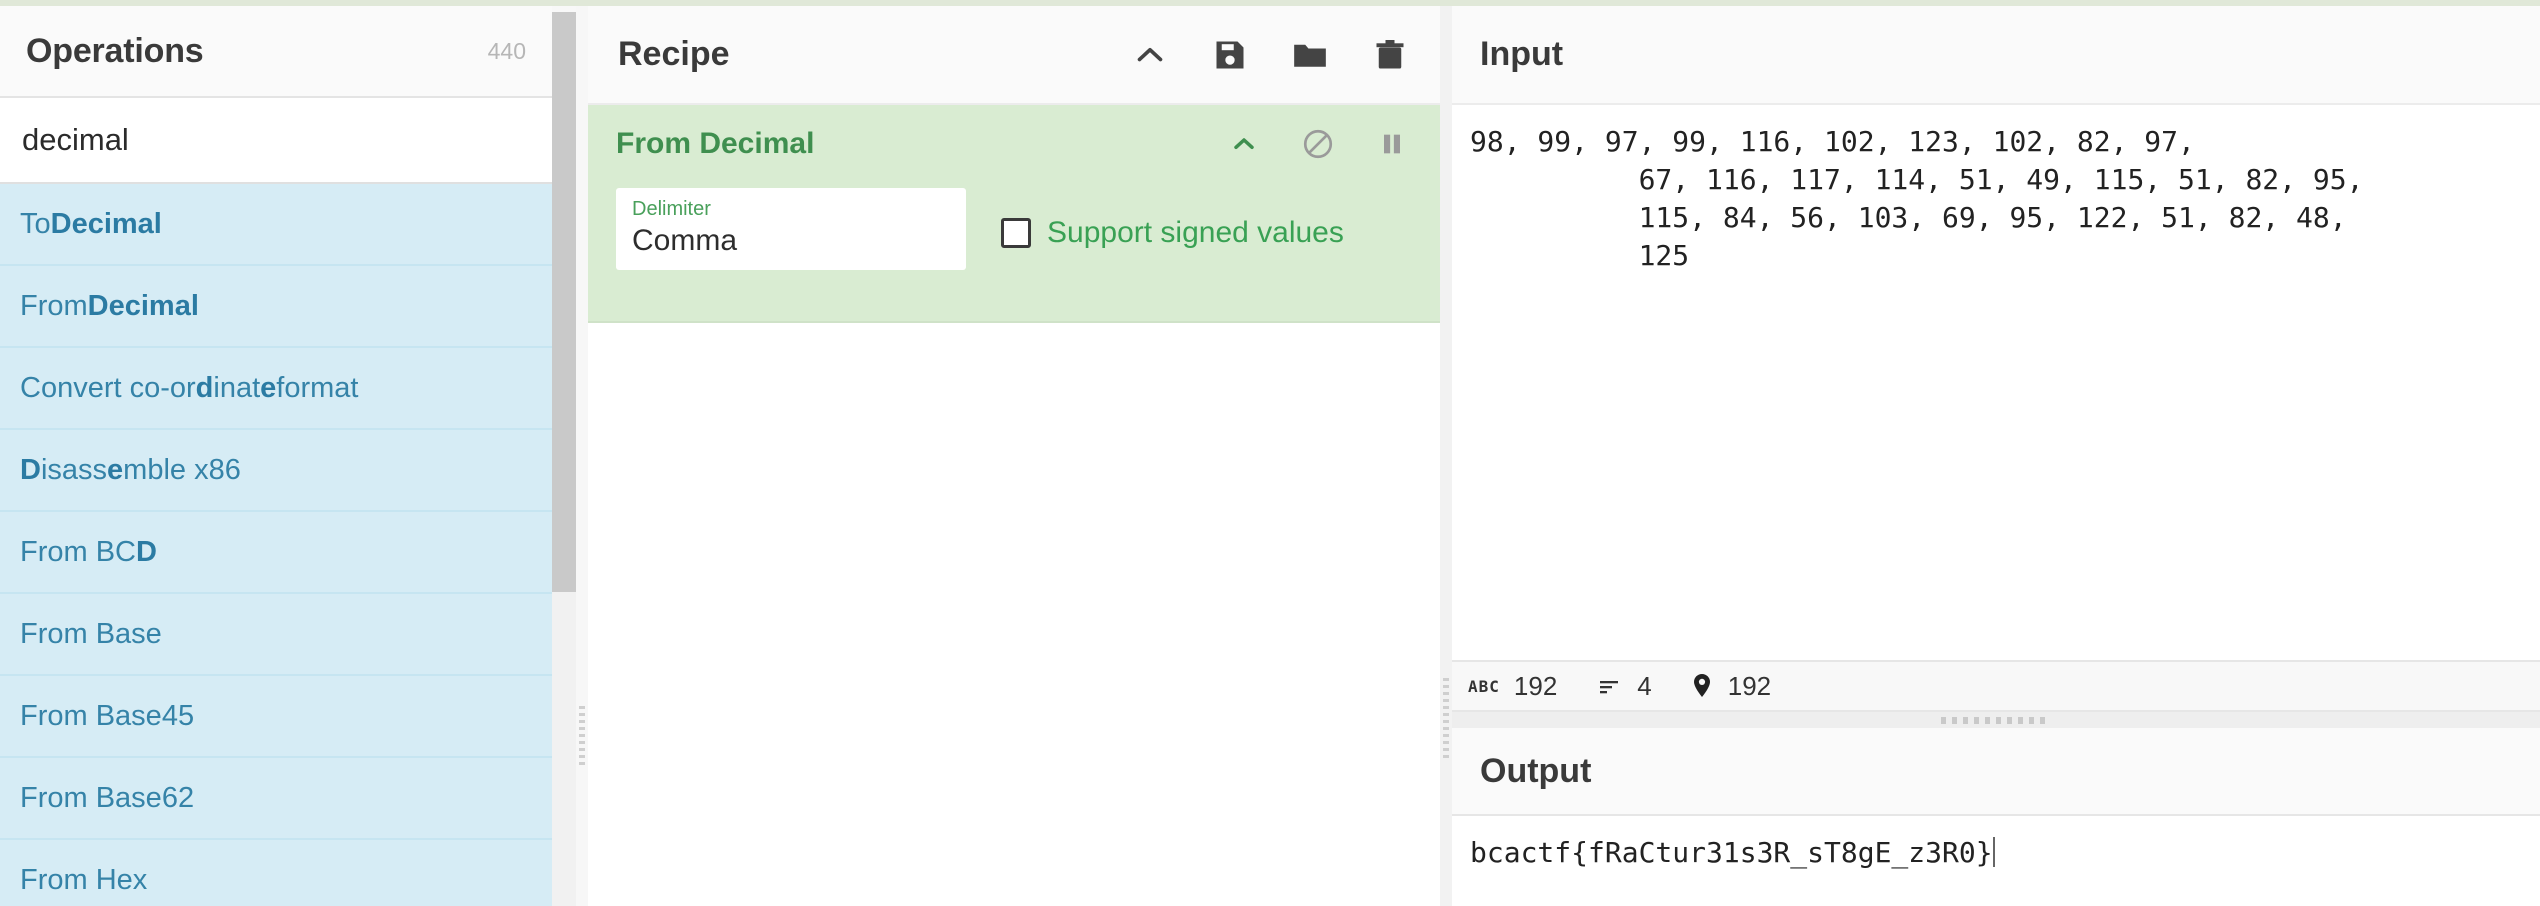  I want to click on folder-icon, so click(1310, 55).